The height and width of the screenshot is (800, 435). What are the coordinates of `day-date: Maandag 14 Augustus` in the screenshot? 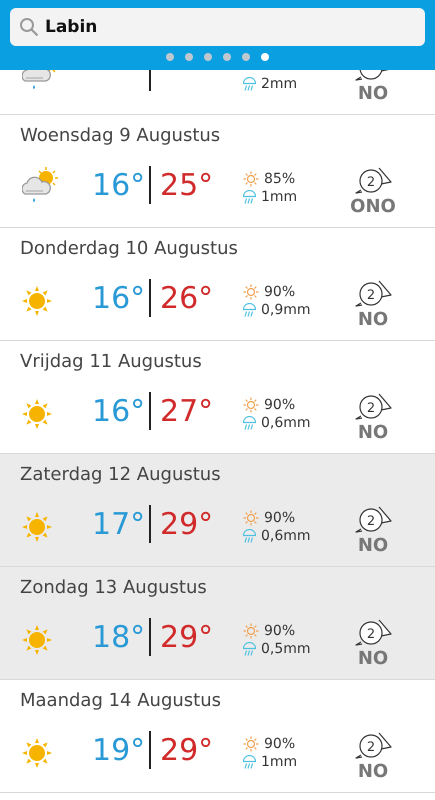 It's located at (121, 701).